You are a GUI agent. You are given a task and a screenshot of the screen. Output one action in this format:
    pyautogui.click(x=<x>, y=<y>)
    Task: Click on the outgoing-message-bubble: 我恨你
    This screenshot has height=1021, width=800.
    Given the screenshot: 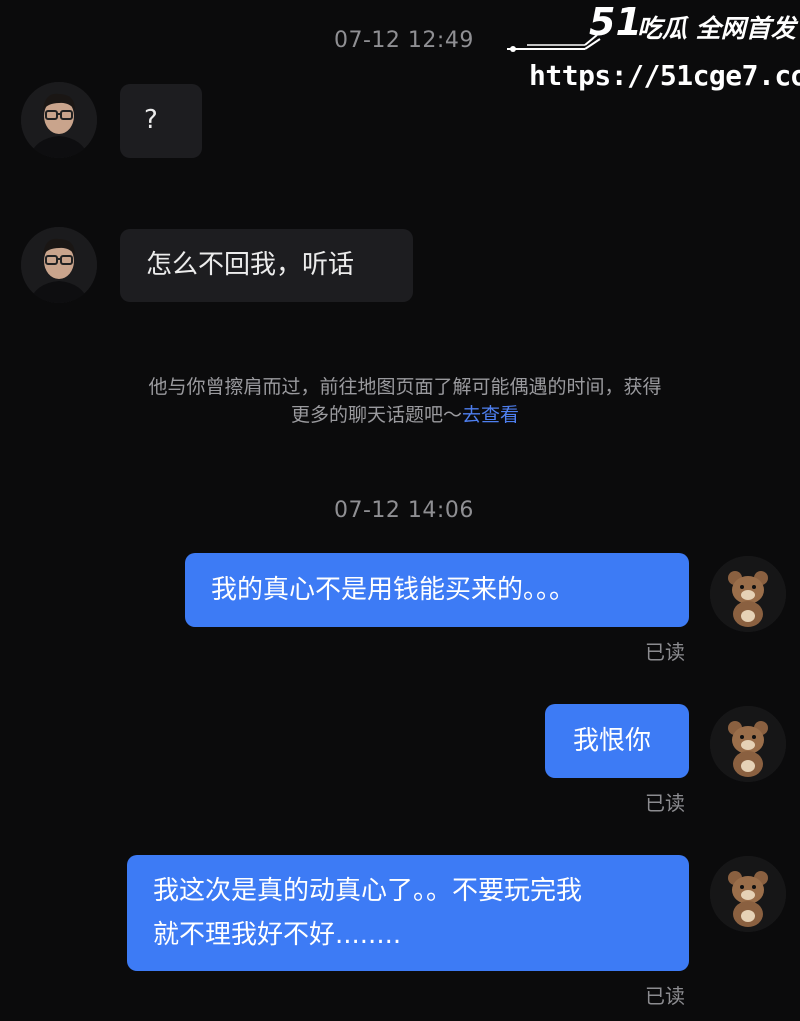 What is the action you would take?
    pyautogui.click(x=617, y=741)
    